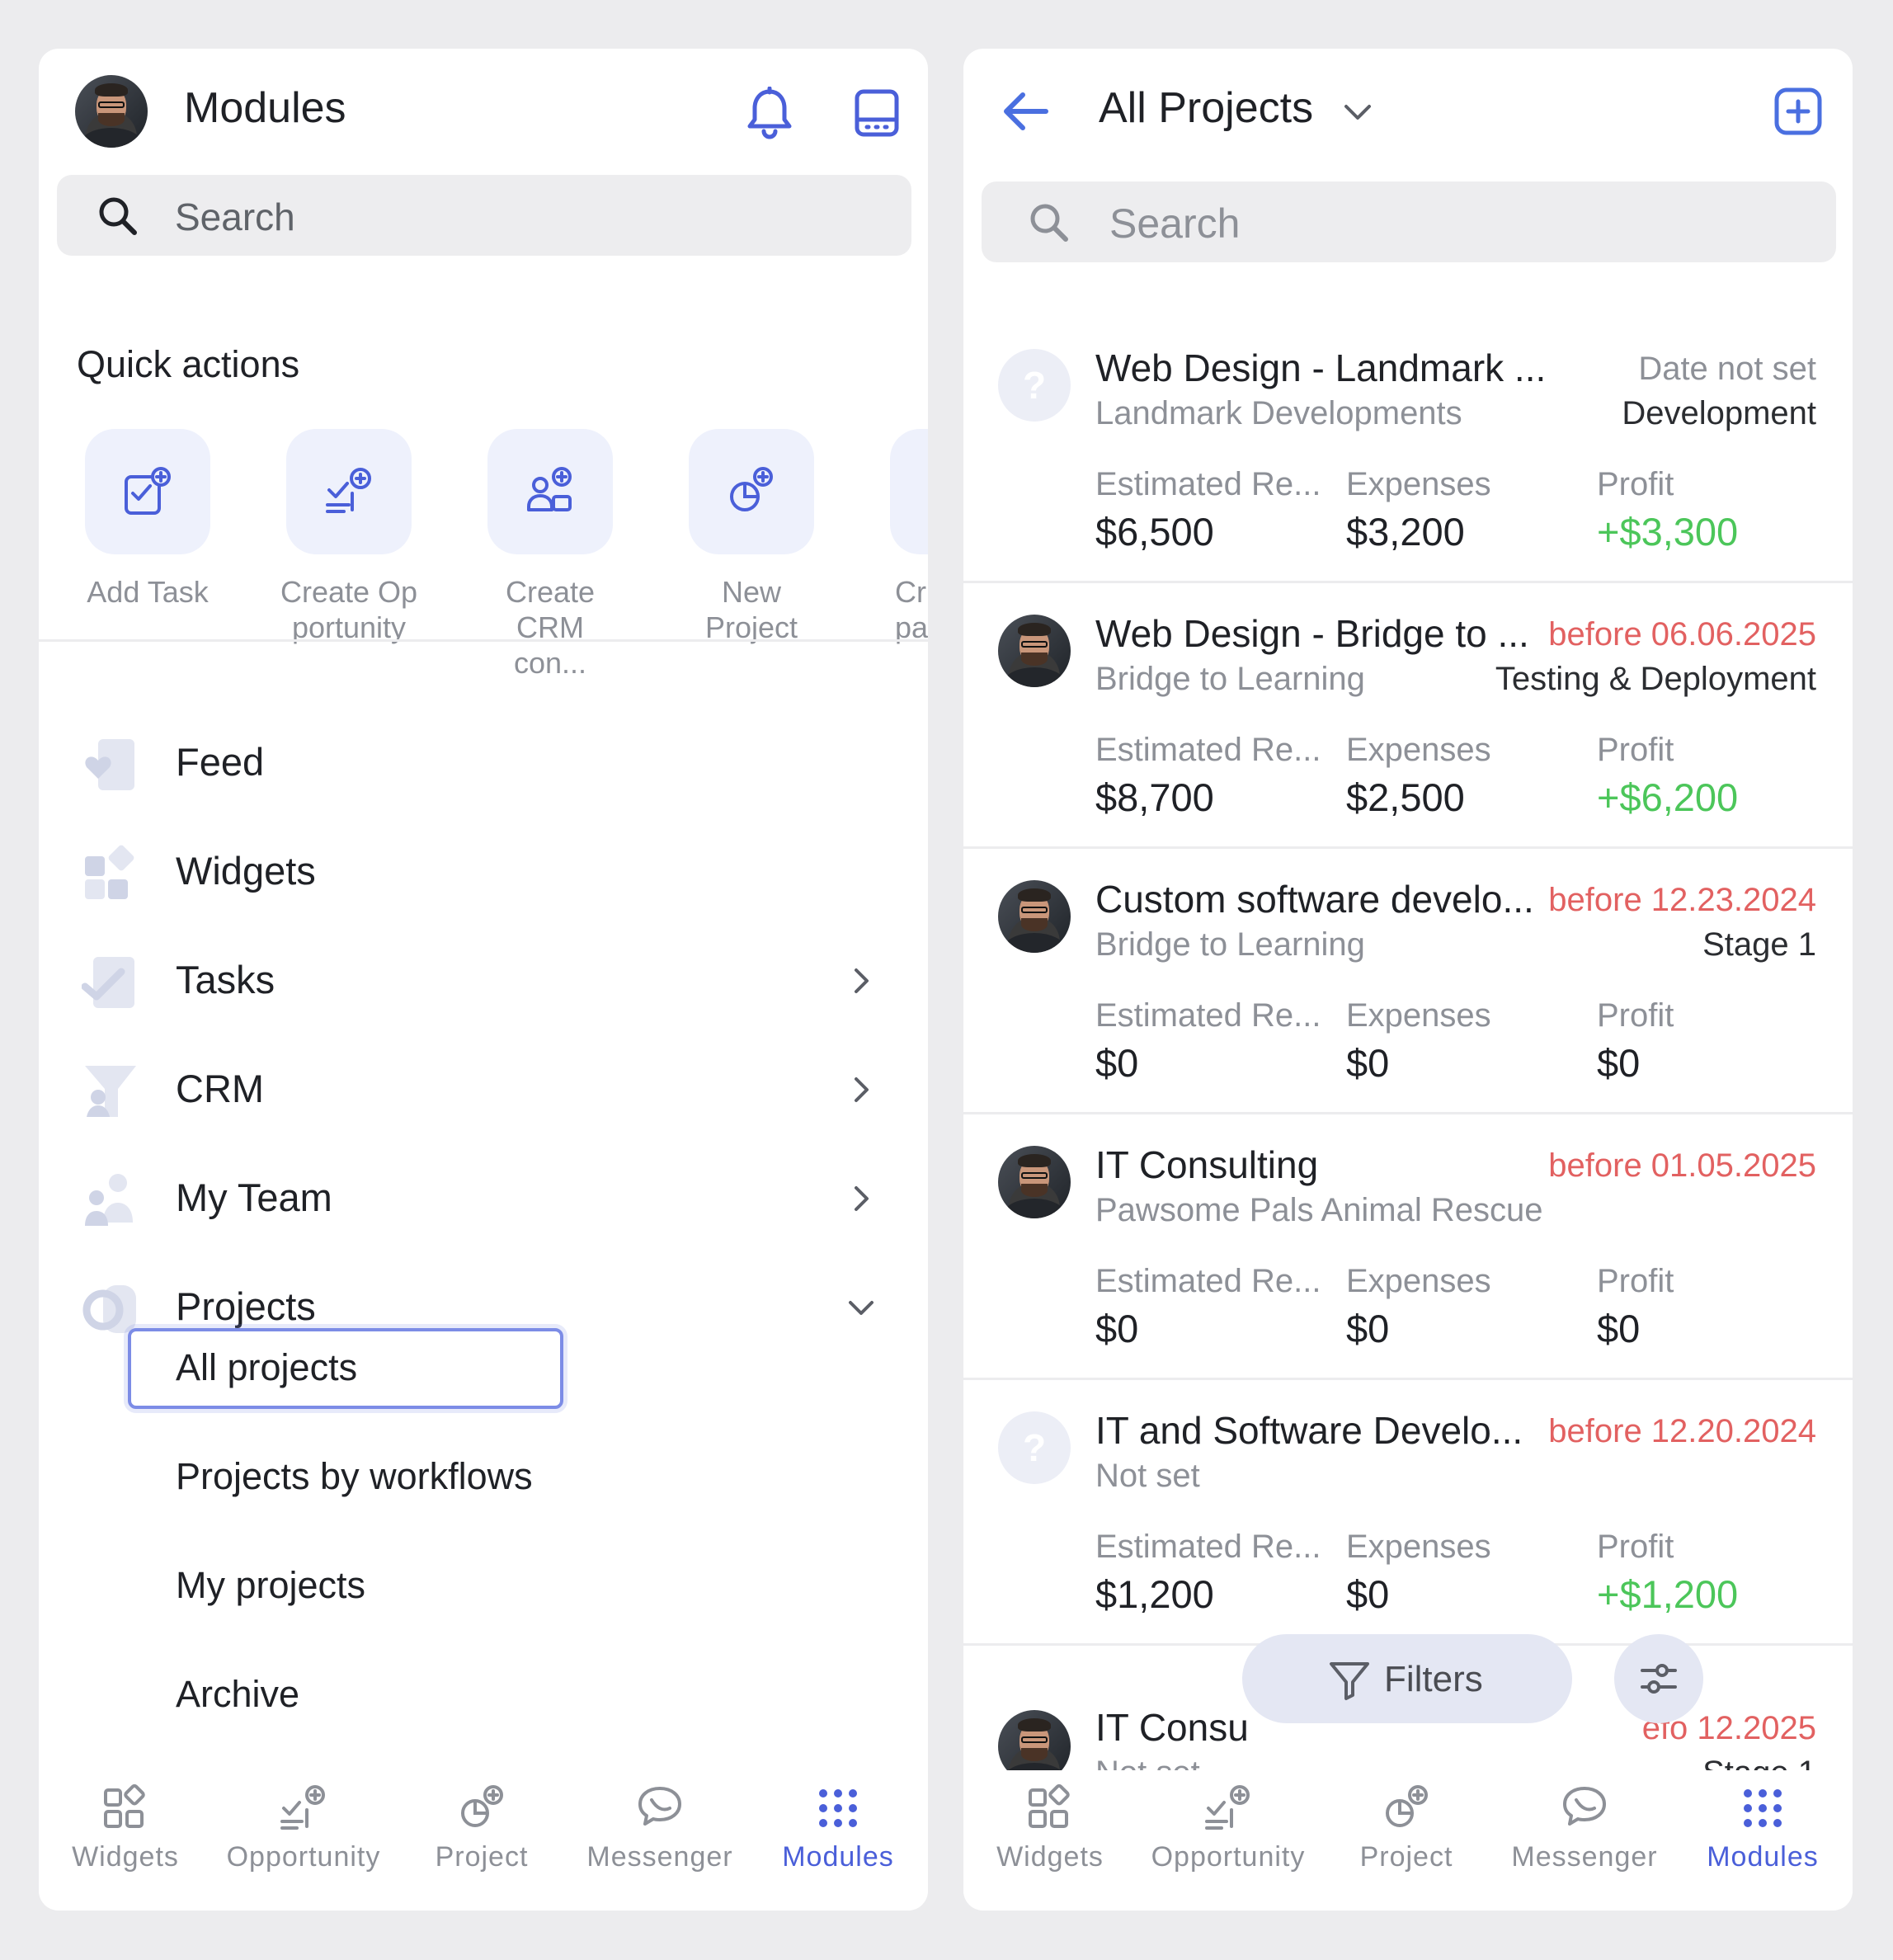 This screenshot has width=1893, height=1960. Describe the element at coordinates (769, 115) in the screenshot. I see `bell-icon` at that location.